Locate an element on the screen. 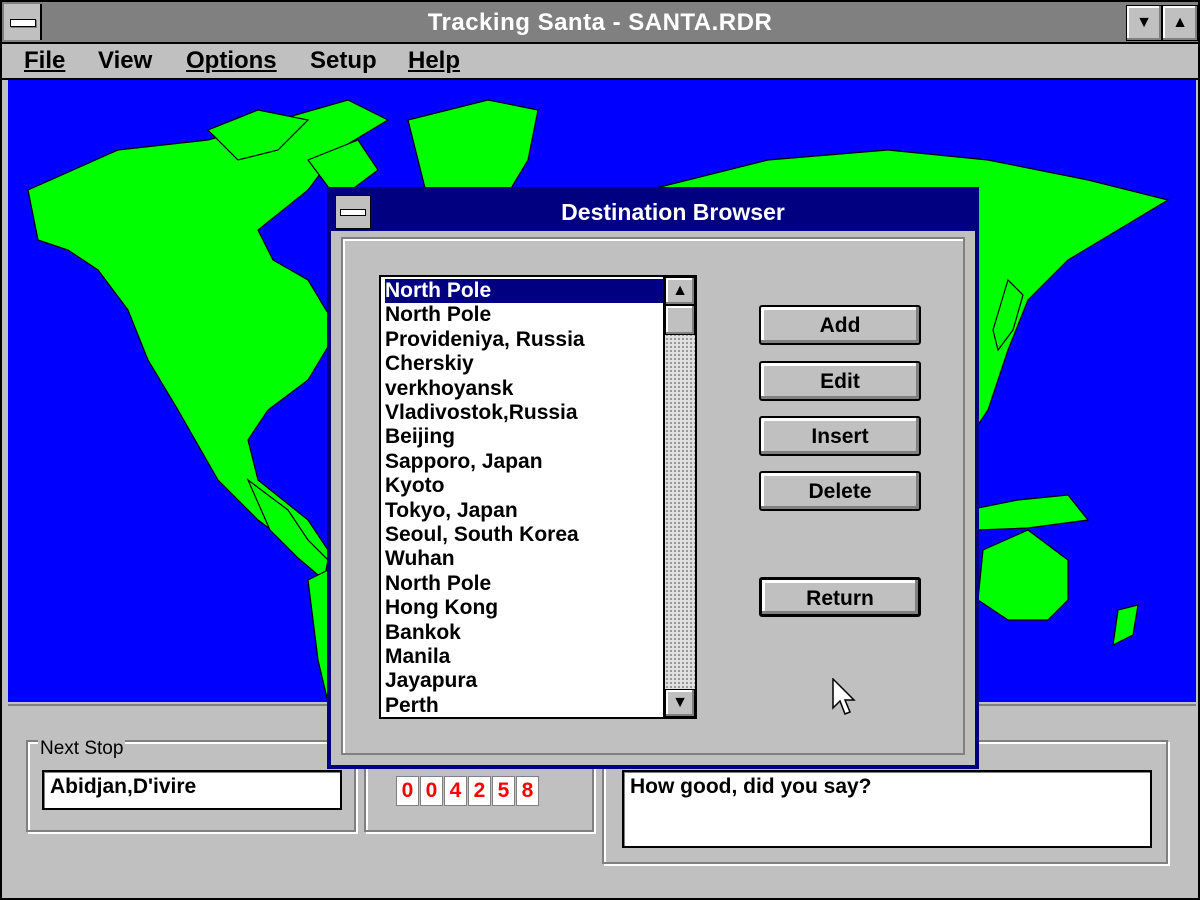  menu-file: File is located at coordinates (44, 61).